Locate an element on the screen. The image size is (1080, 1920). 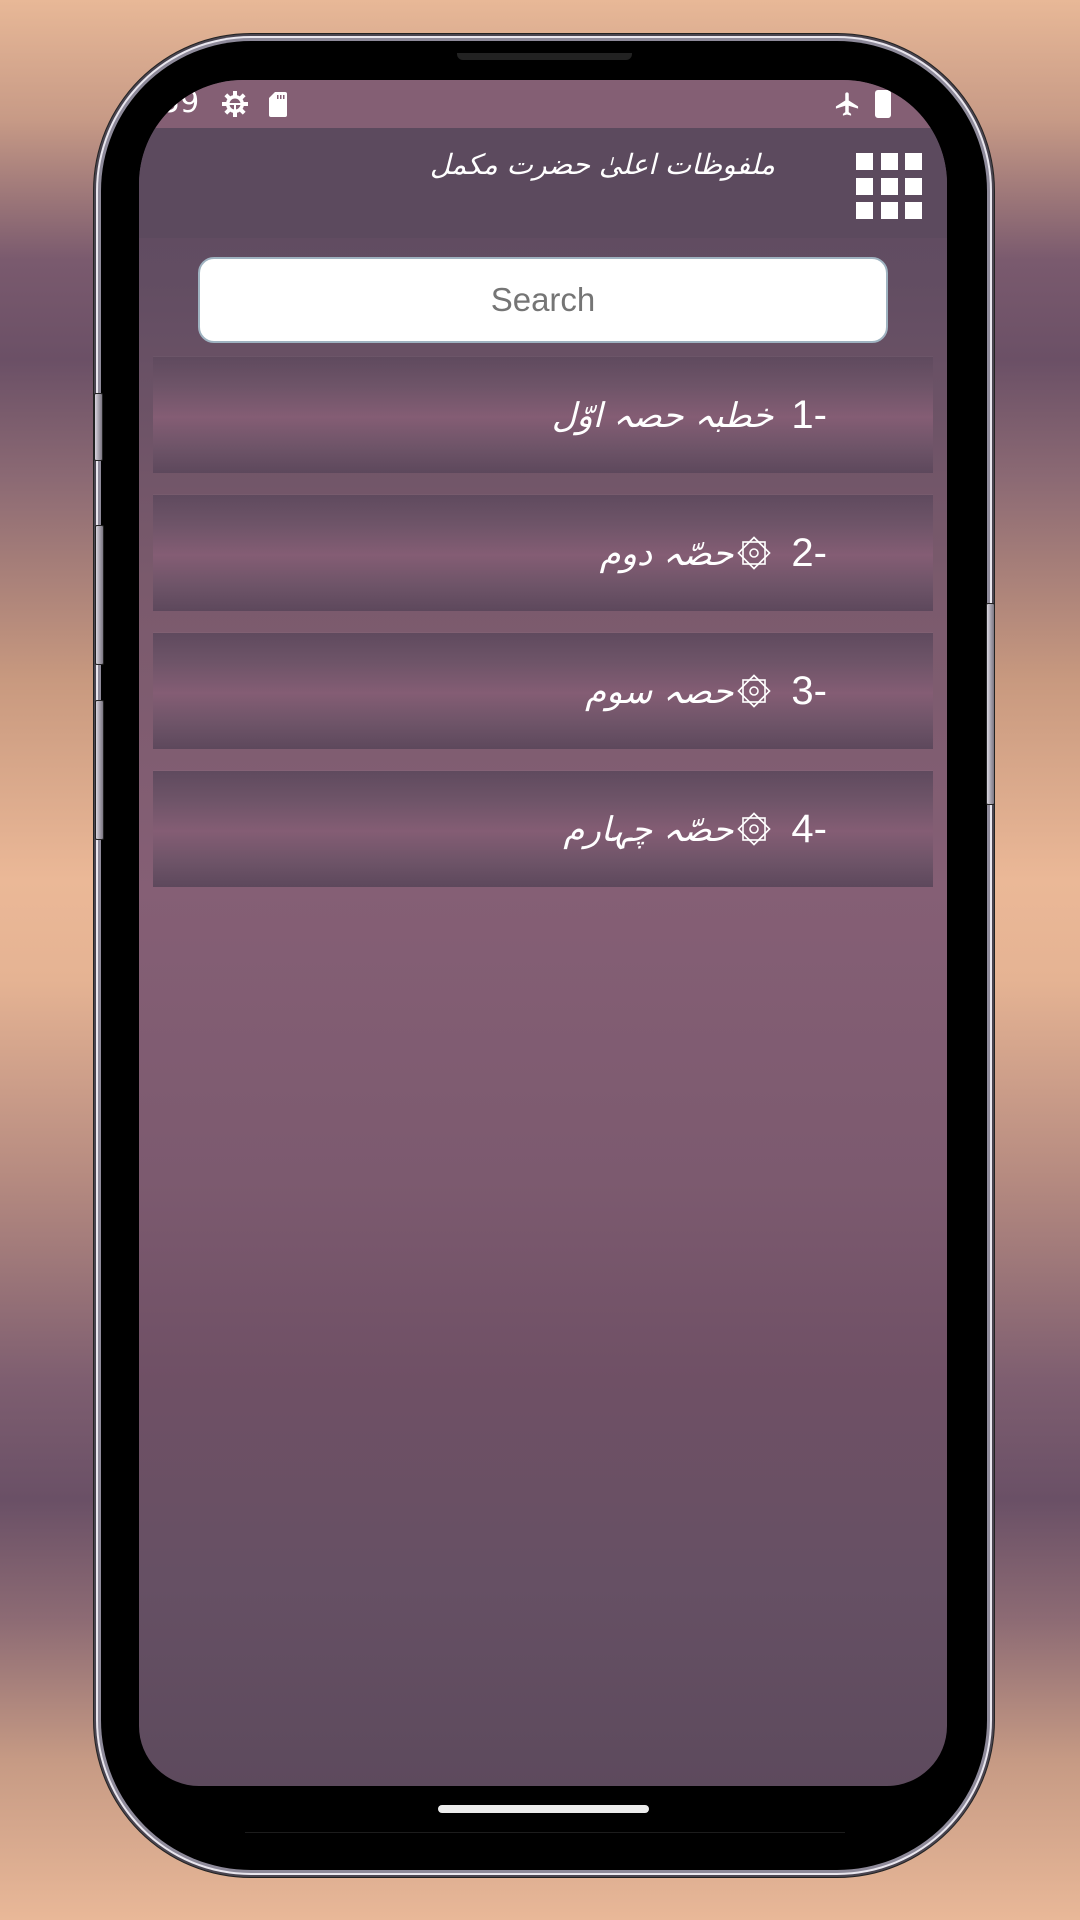
item-label: حصّہ دوم is located at coordinates (666, 553).